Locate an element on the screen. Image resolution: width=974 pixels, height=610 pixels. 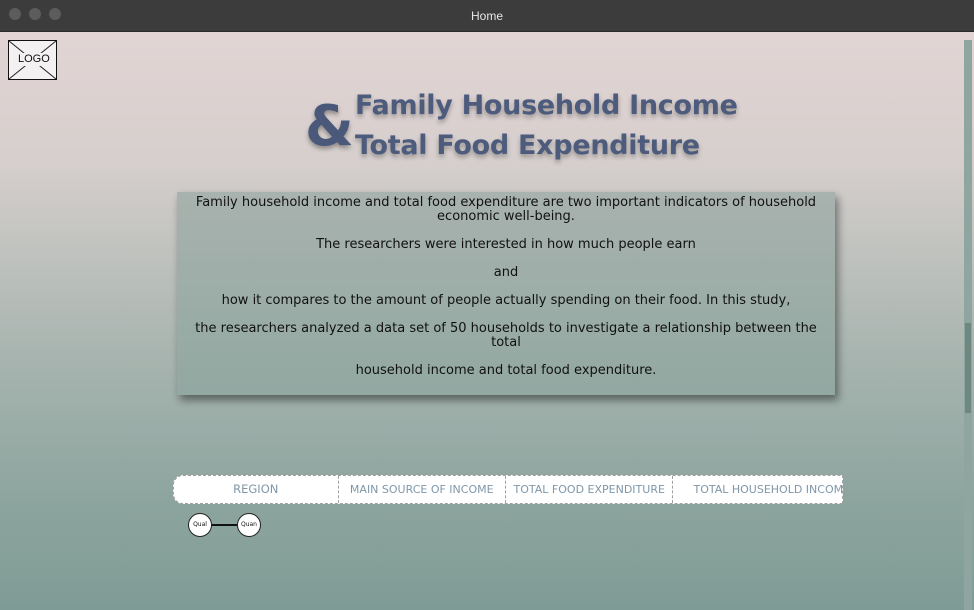
tab-main-source-of-income: MAIN SOURCE OF INCOME is located at coordinates (422, 489).